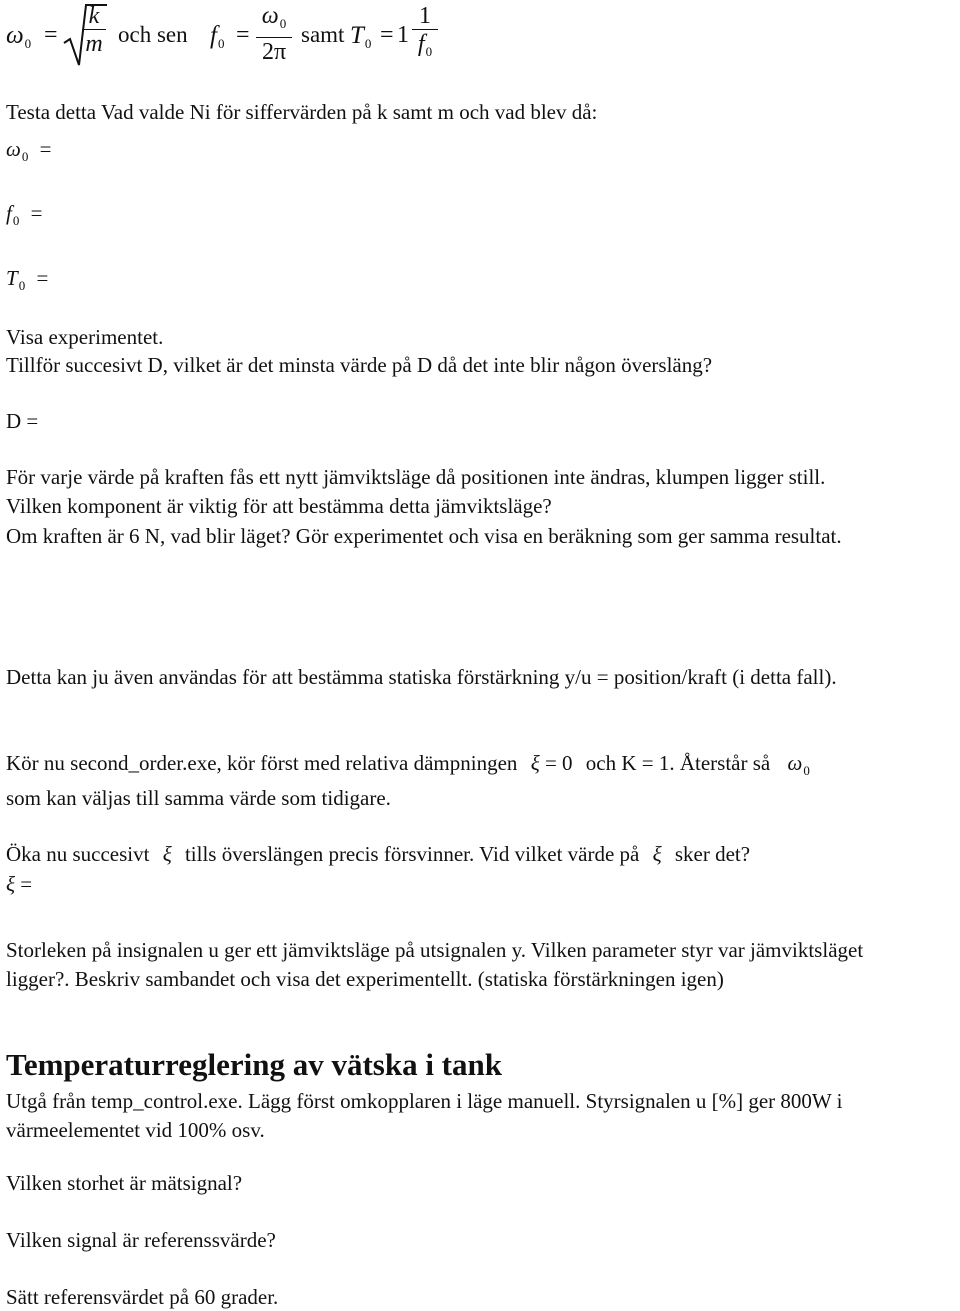  I want to click on d-equals-text: D =, so click(22, 421).